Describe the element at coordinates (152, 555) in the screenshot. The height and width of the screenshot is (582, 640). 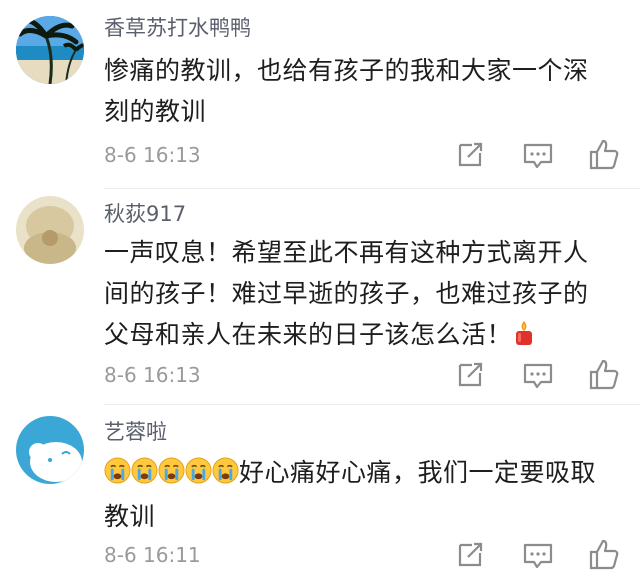
I see `timestamp: 8-6 16:11` at that location.